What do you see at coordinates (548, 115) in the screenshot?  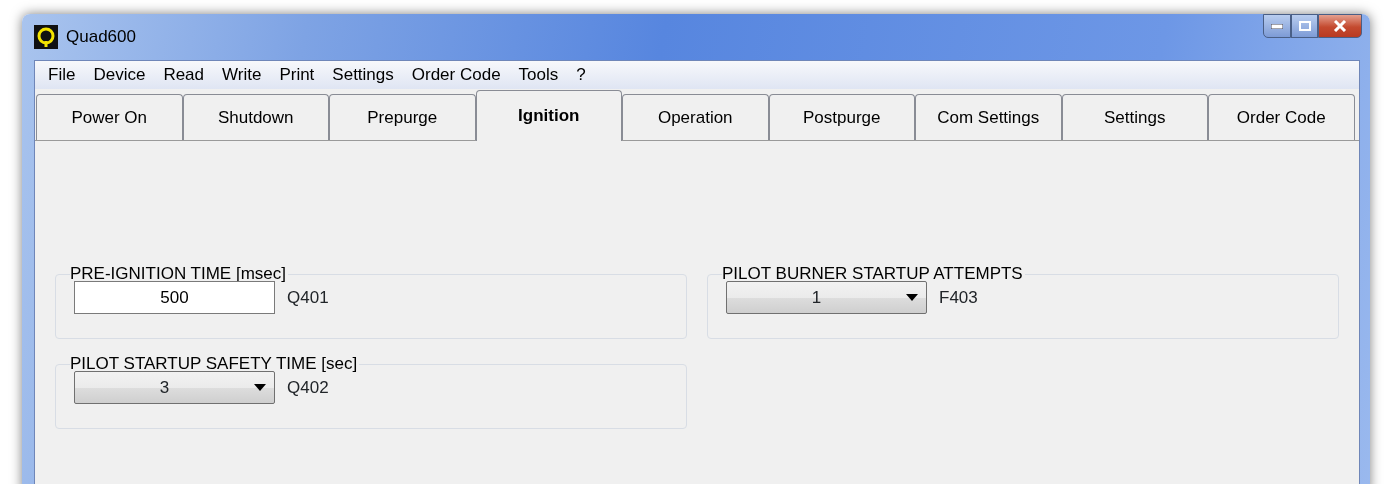 I see `tab: Ignition` at bounding box center [548, 115].